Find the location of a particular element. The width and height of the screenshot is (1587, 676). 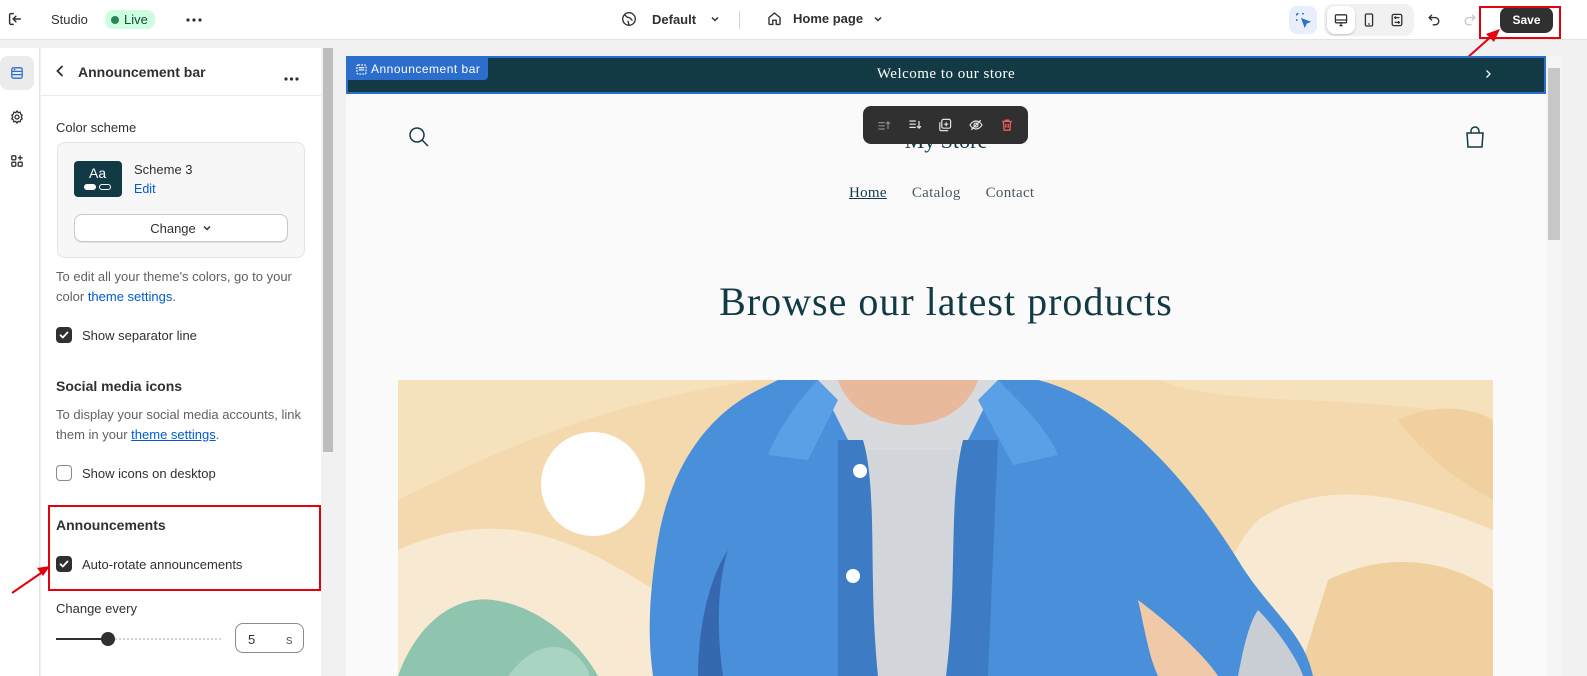

fullwidth-view-button is located at coordinates (1397, 20).